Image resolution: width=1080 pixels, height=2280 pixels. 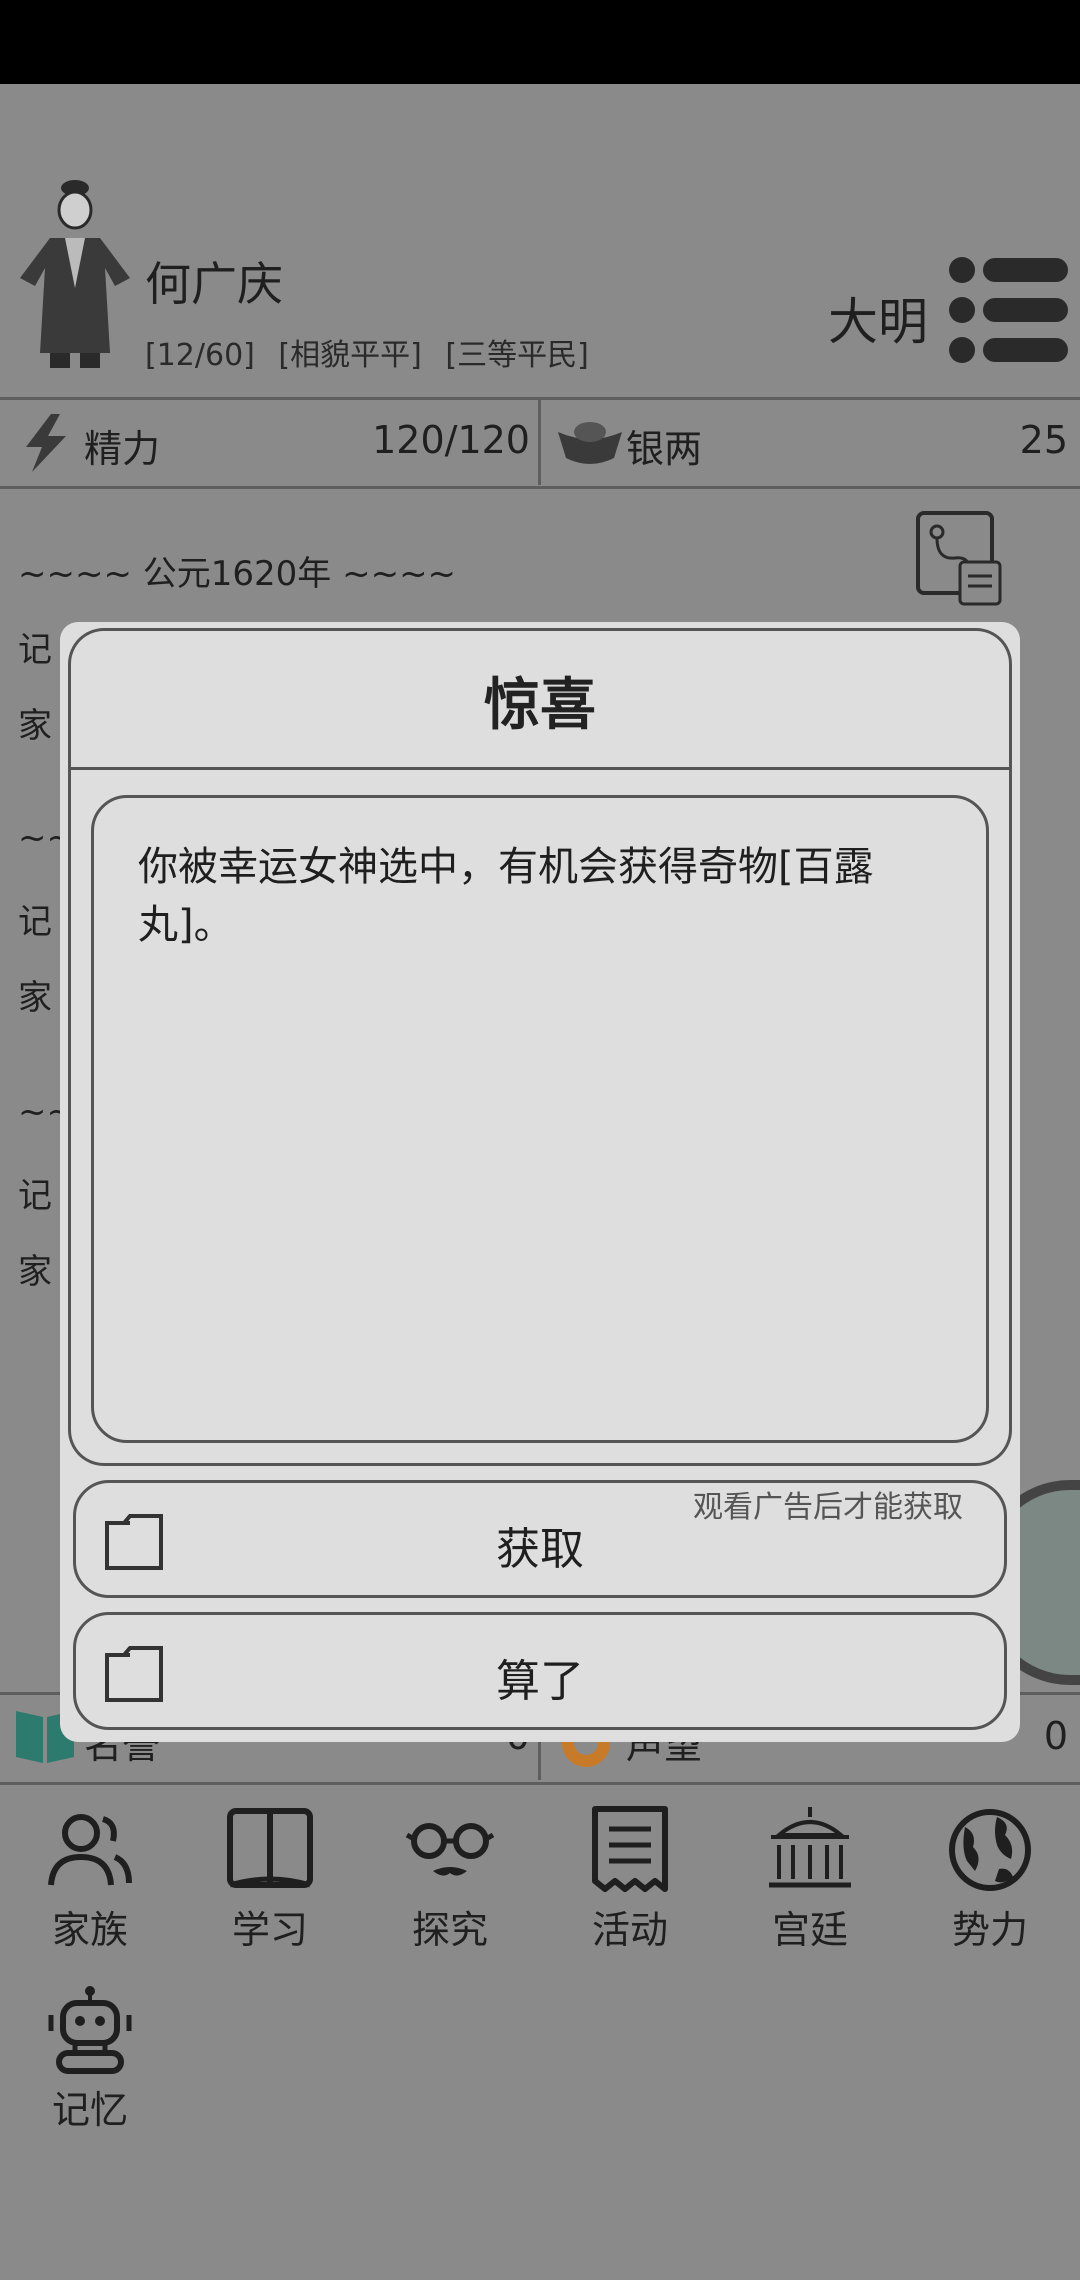 I want to click on robot-icon, so click(x=90, y=2030).